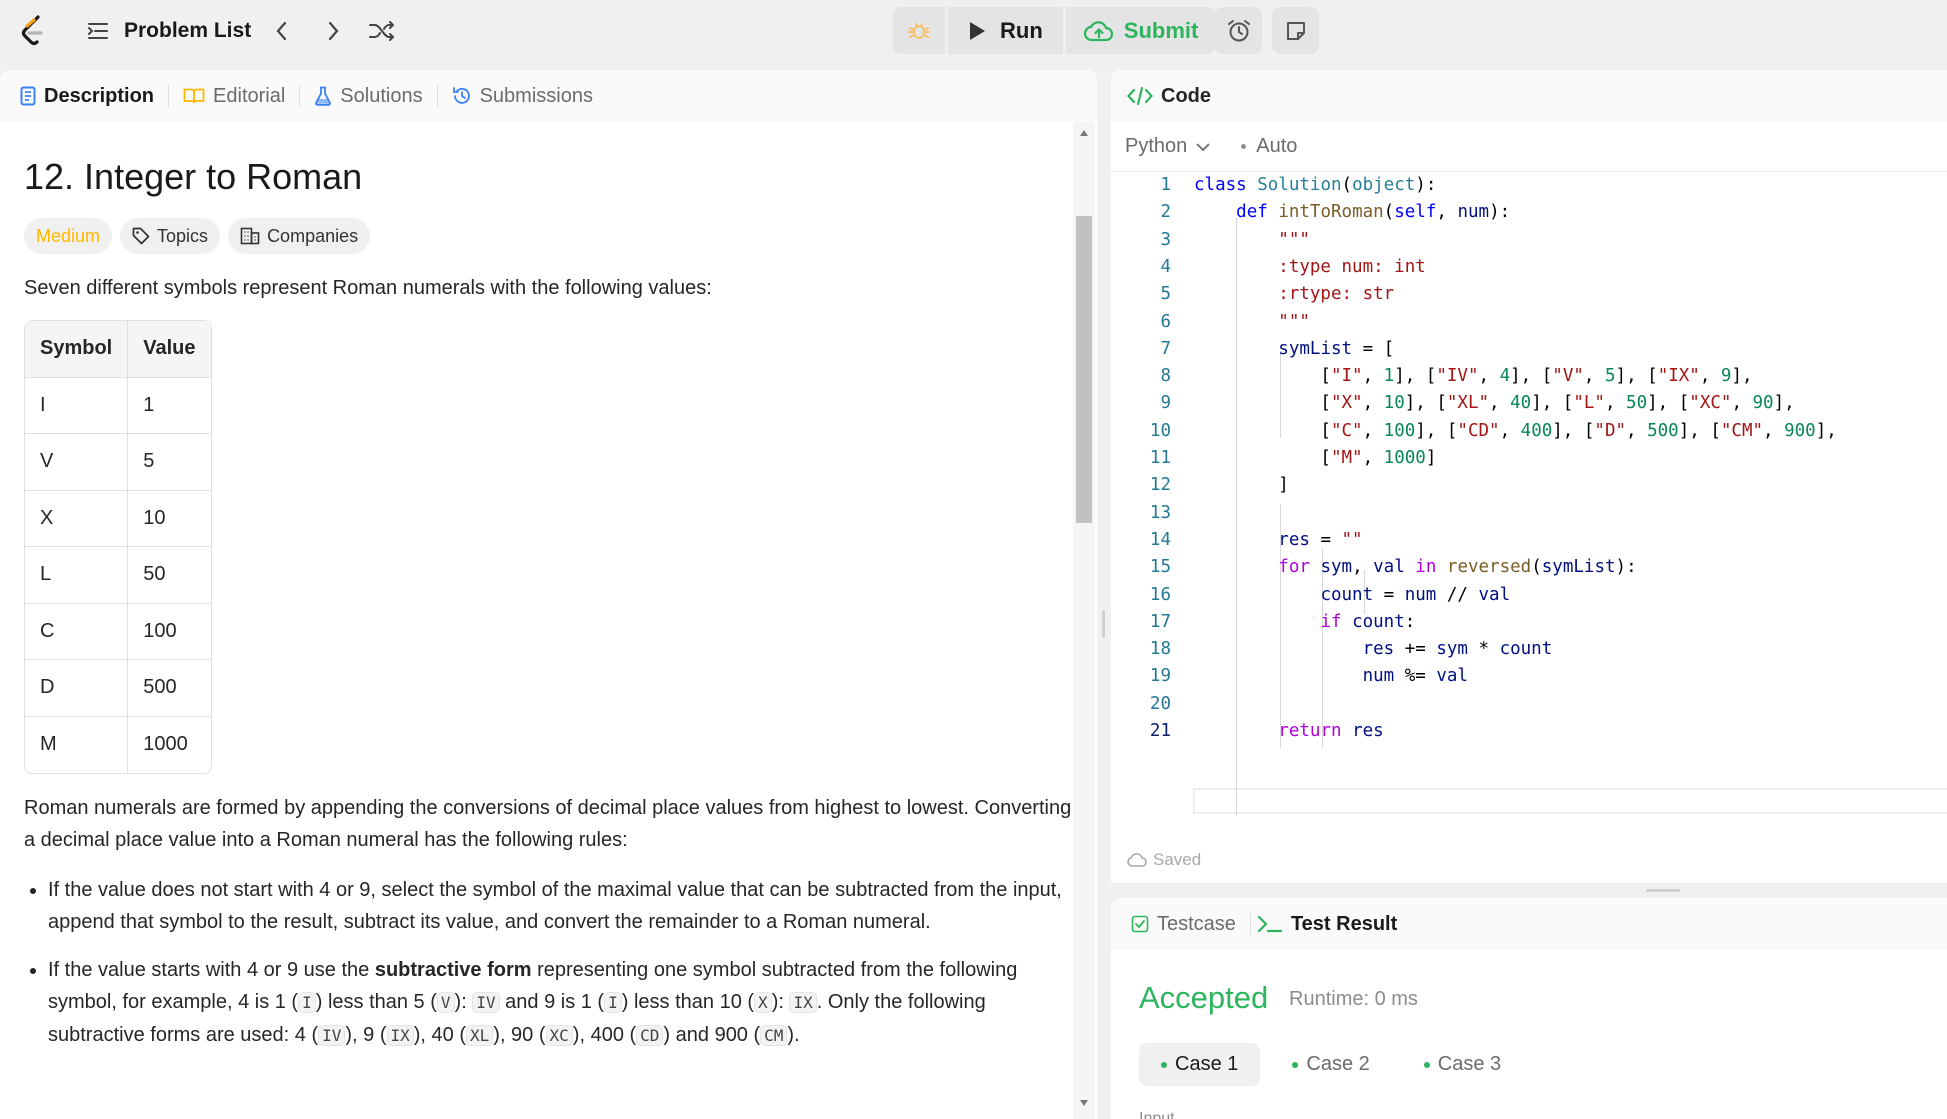 Image resolution: width=1947 pixels, height=1119 pixels. I want to click on bug-icon, so click(919, 30).